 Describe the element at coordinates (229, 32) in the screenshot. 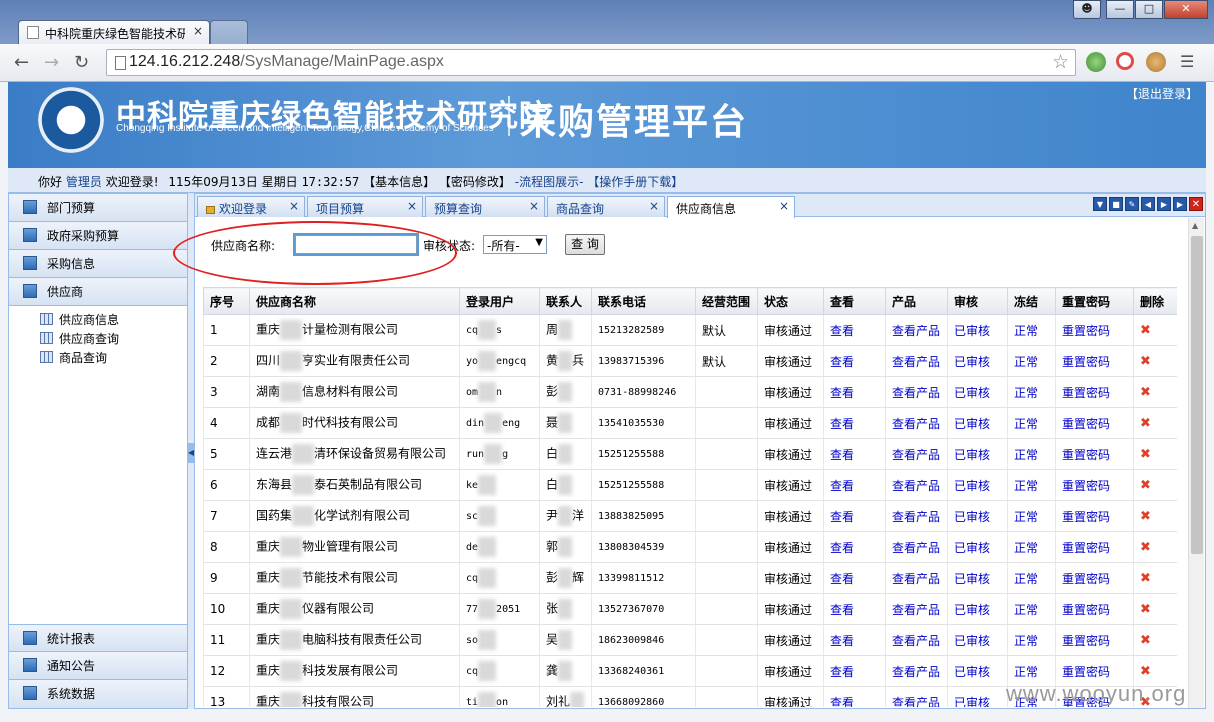

I see `new-tab-button` at that location.